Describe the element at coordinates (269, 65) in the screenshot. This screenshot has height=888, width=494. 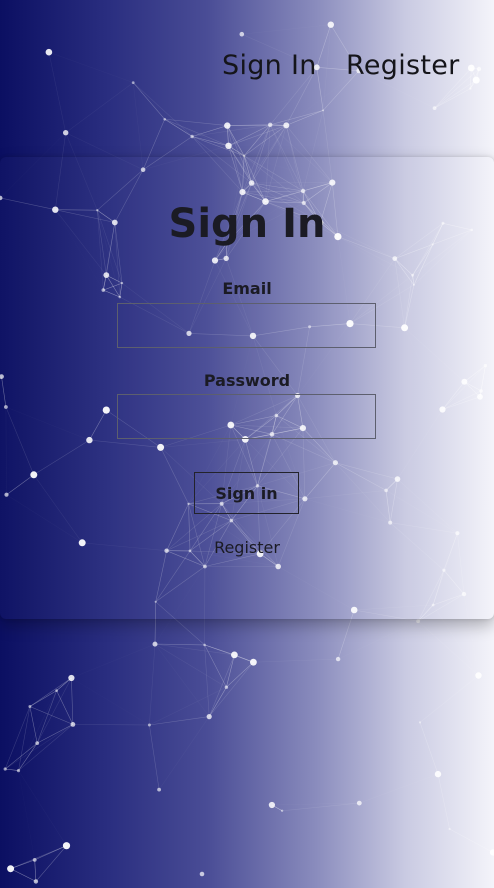
I see `nav-sign-in-link: Sign In` at that location.